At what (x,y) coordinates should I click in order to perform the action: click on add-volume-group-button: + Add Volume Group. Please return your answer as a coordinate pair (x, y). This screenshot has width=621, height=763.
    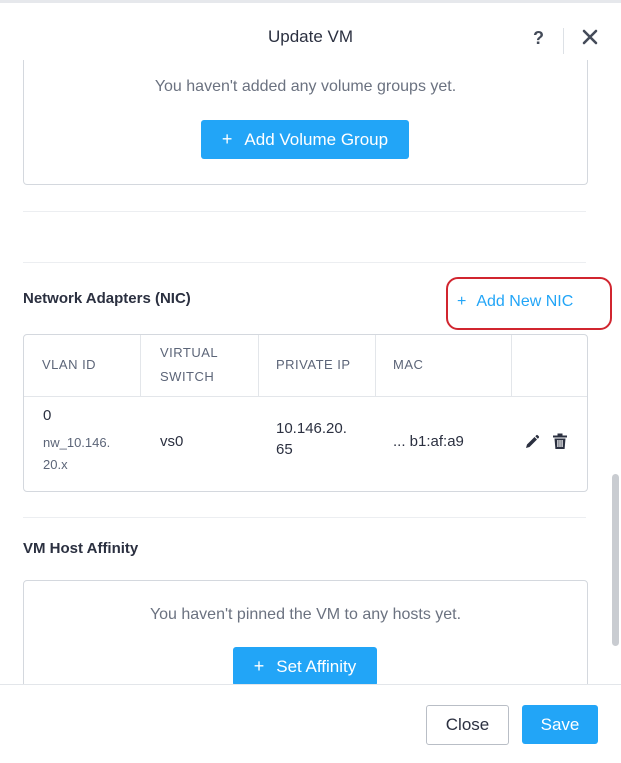
    Looking at the image, I should click on (305, 139).